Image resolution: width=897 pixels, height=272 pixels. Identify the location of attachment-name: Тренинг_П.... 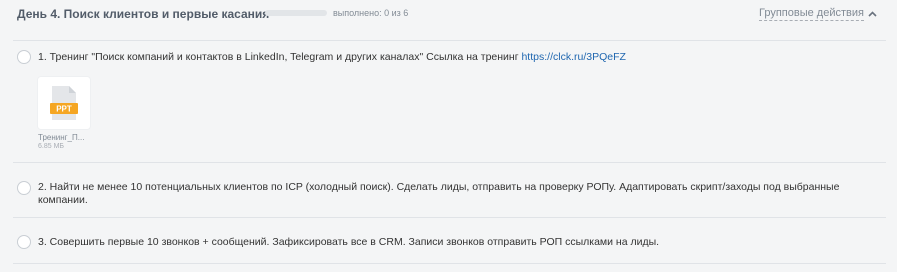
(68, 137).